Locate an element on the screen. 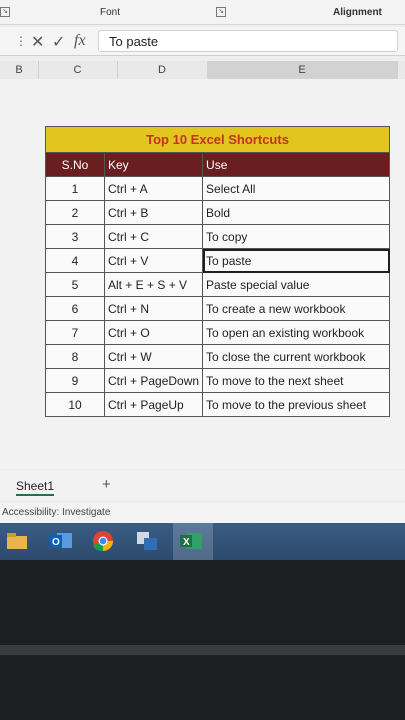 The height and width of the screenshot is (720, 405). table-title: Top 10 Excel Shortcuts is located at coordinates (217, 139).